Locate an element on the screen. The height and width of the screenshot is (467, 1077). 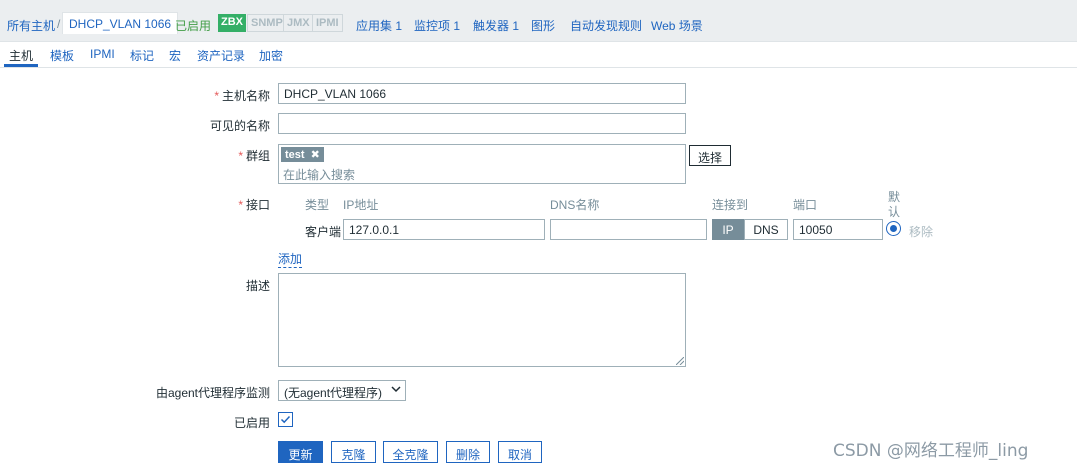
items-link: 监控项 1 is located at coordinates (437, 25).